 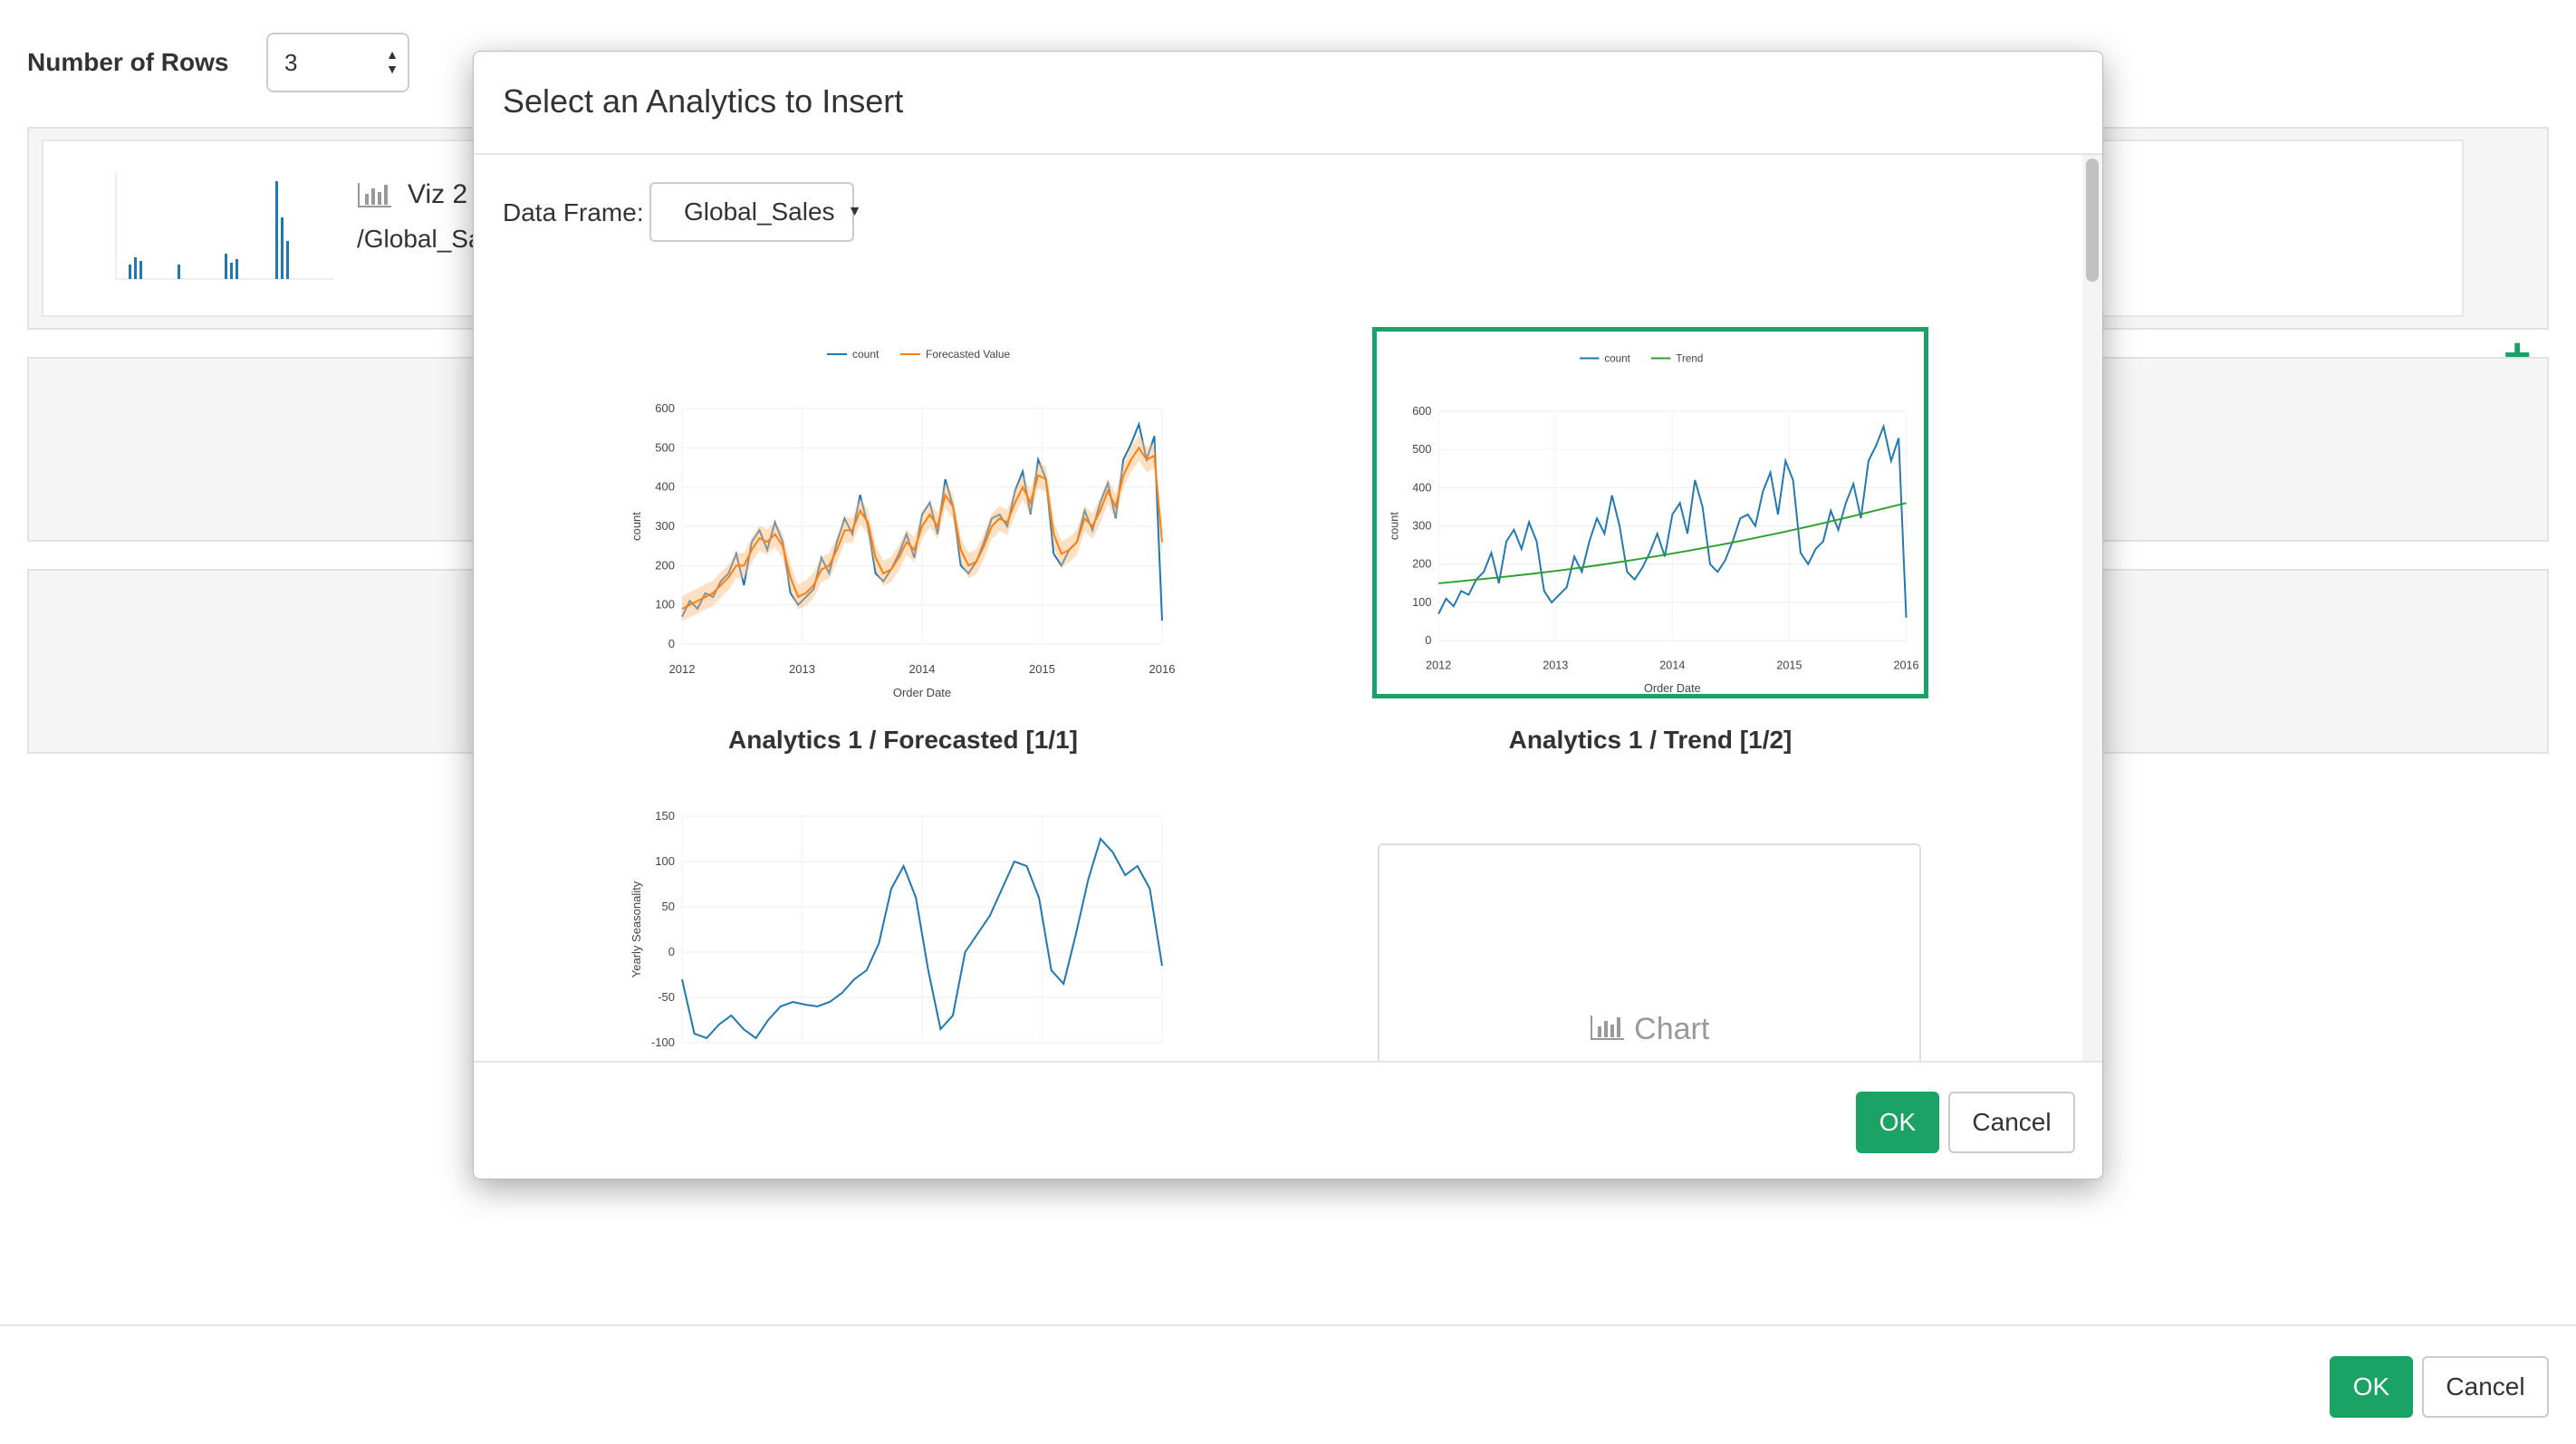 I want to click on rows-toolbar: Number of Rows 3 ▲ ▼, so click(x=218, y=62).